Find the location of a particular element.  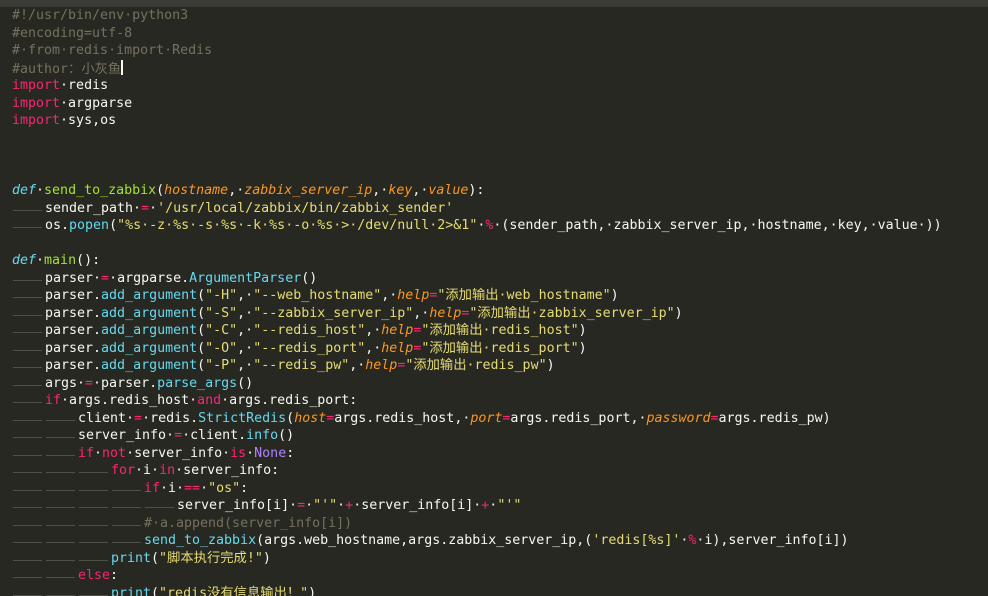

code-token: "-C" is located at coordinates (221, 330).